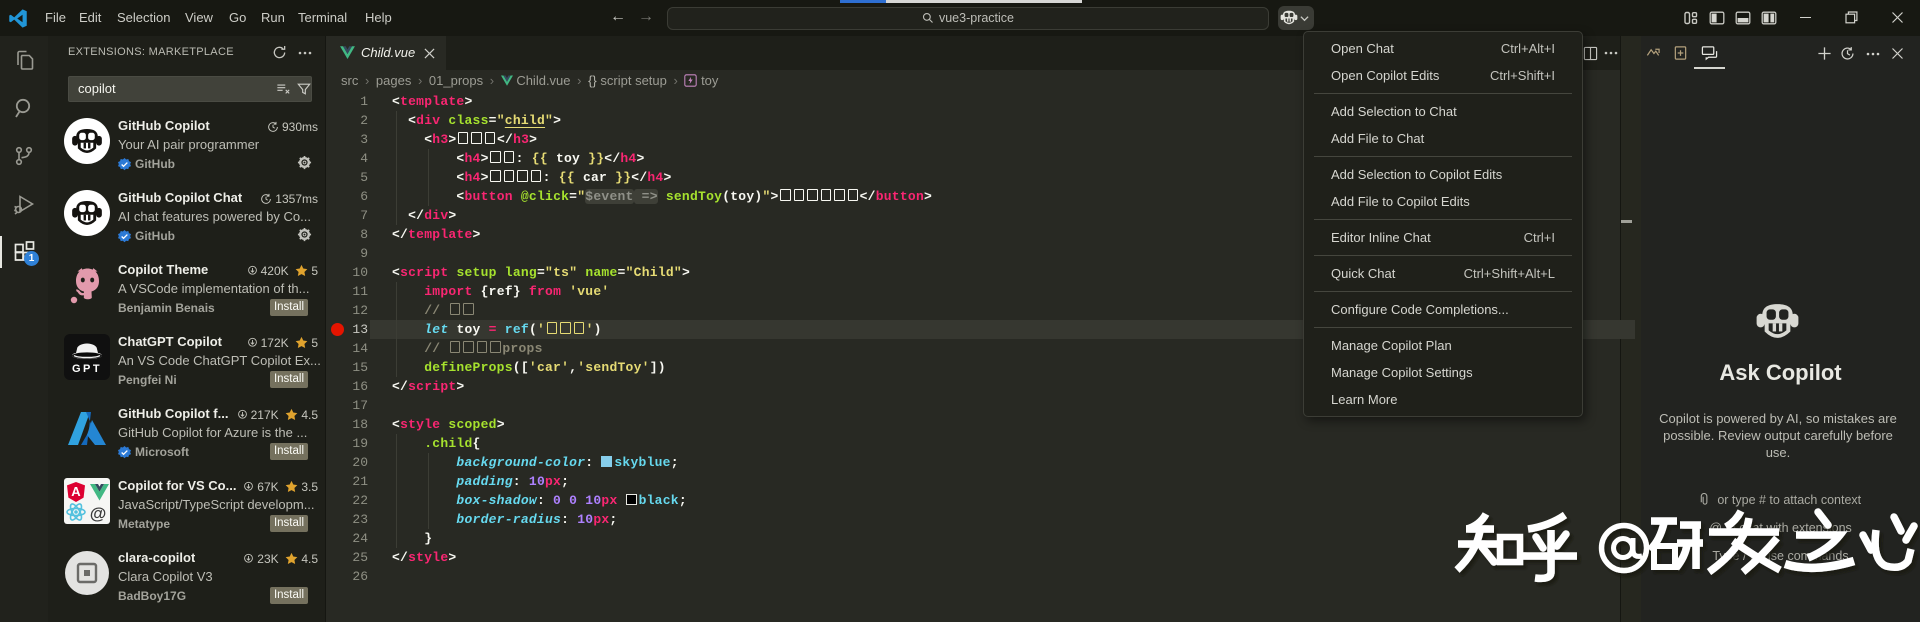  What do you see at coordinates (76, 491) in the screenshot?
I see `svg-text: A` at bounding box center [76, 491].